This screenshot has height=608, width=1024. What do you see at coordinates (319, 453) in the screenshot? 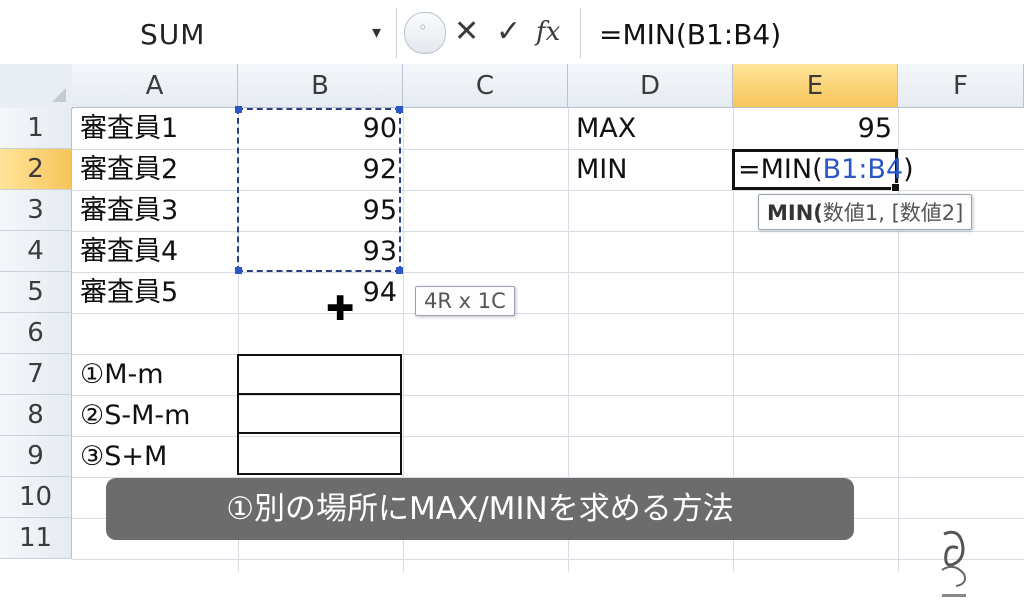
I see `cell-b9` at bounding box center [319, 453].